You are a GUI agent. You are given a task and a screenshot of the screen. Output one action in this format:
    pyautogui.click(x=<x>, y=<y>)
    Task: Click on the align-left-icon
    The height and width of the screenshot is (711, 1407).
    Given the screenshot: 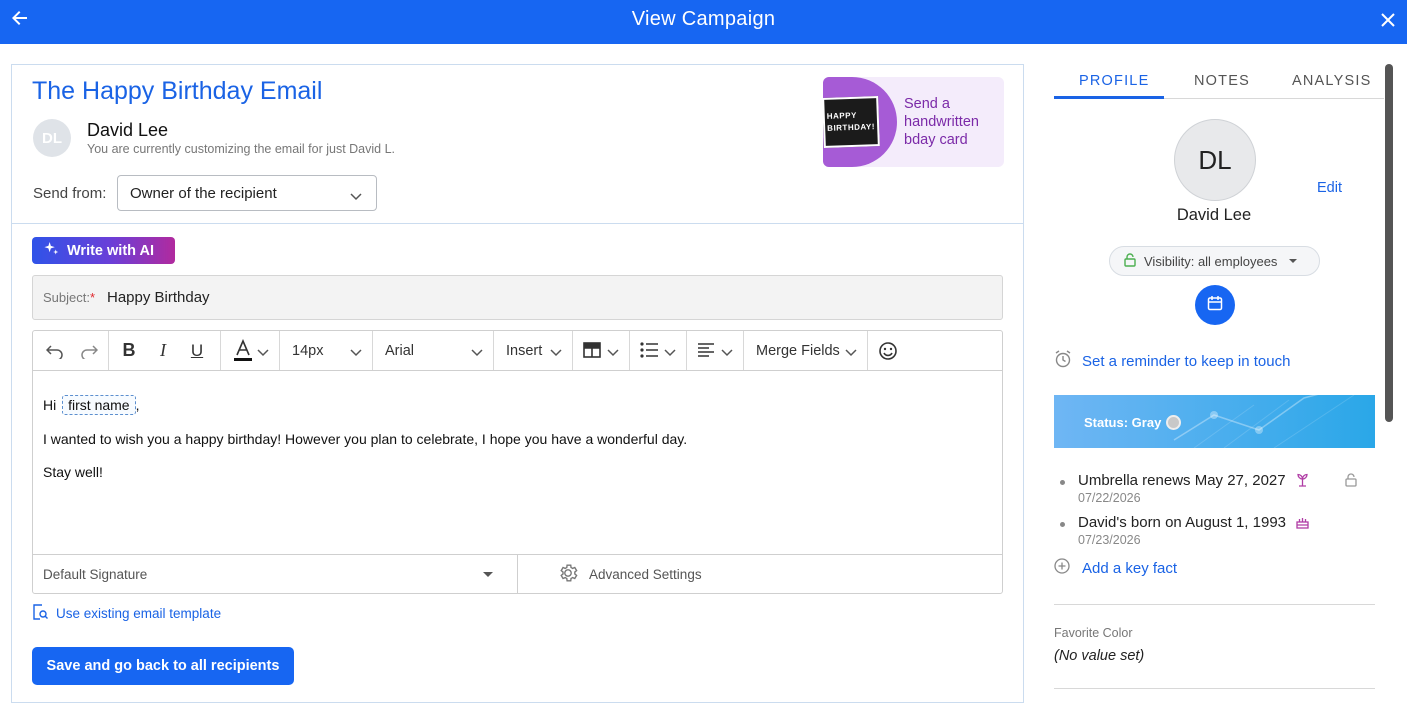 What is the action you would take?
    pyautogui.click(x=706, y=352)
    